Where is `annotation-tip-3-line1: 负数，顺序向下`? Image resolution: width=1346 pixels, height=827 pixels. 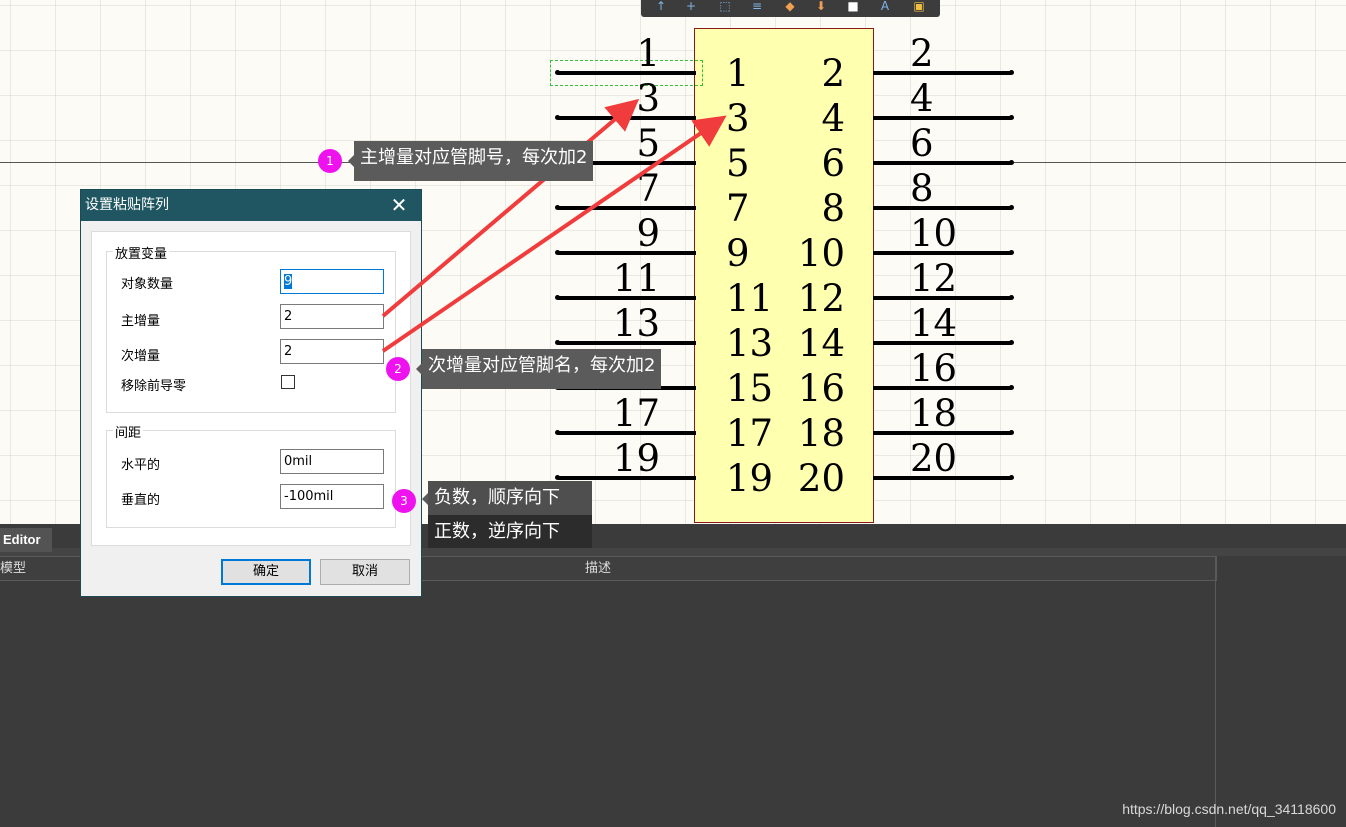
annotation-tip-3-line1: 负数，顺序向下 is located at coordinates (507, 498).